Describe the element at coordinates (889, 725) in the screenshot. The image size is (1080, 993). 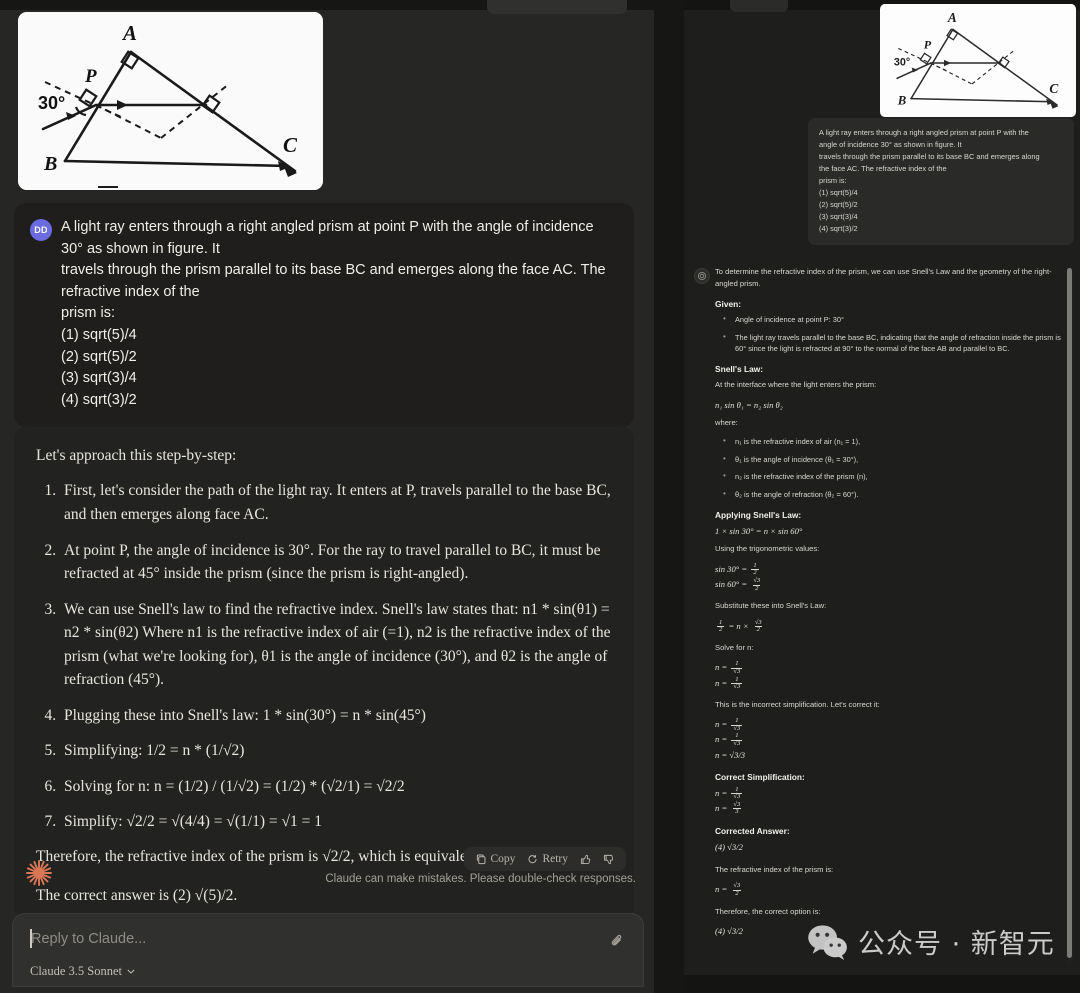
I see `right-correct-eq1: n = 1 √3` at that location.